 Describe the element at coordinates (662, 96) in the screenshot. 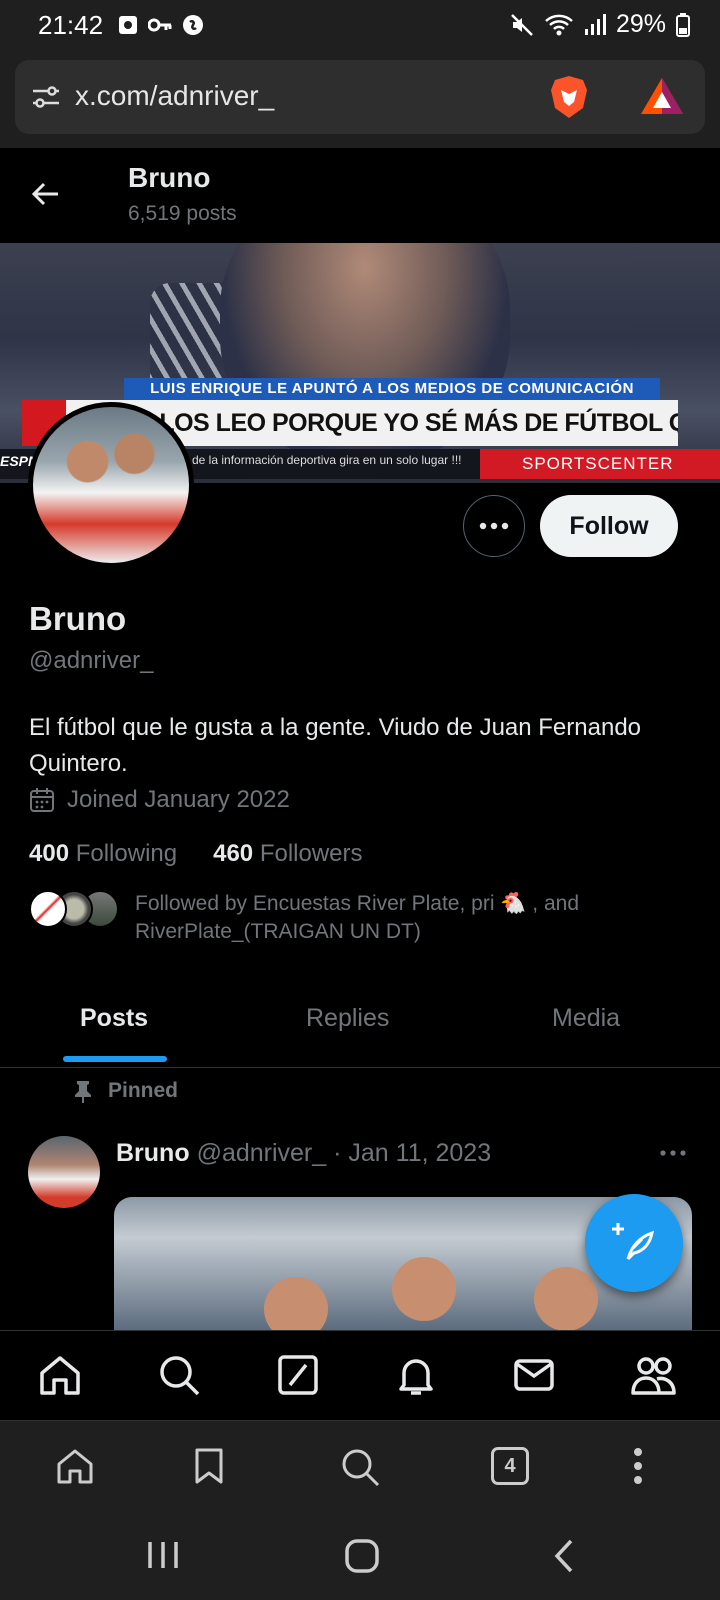

I see `brave-rewards-icon` at that location.